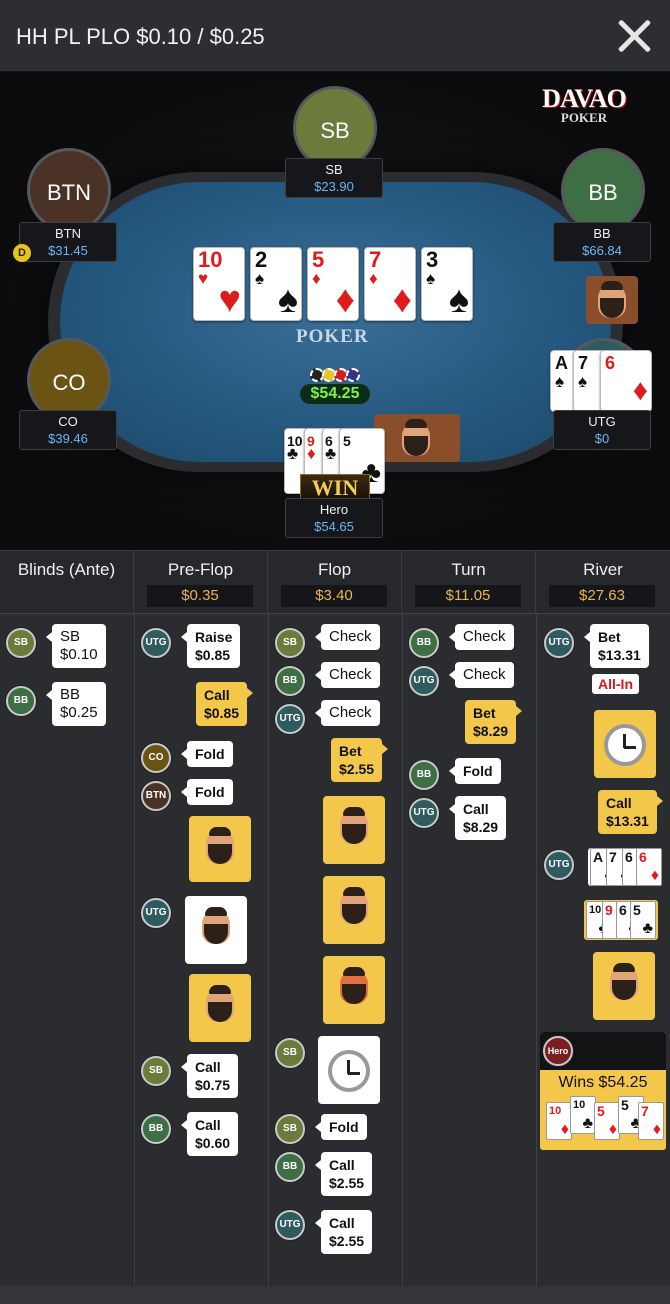 The width and height of the screenshot is (670, 1304). I want to click on all-in-tag: All-In, so click(615, 684).